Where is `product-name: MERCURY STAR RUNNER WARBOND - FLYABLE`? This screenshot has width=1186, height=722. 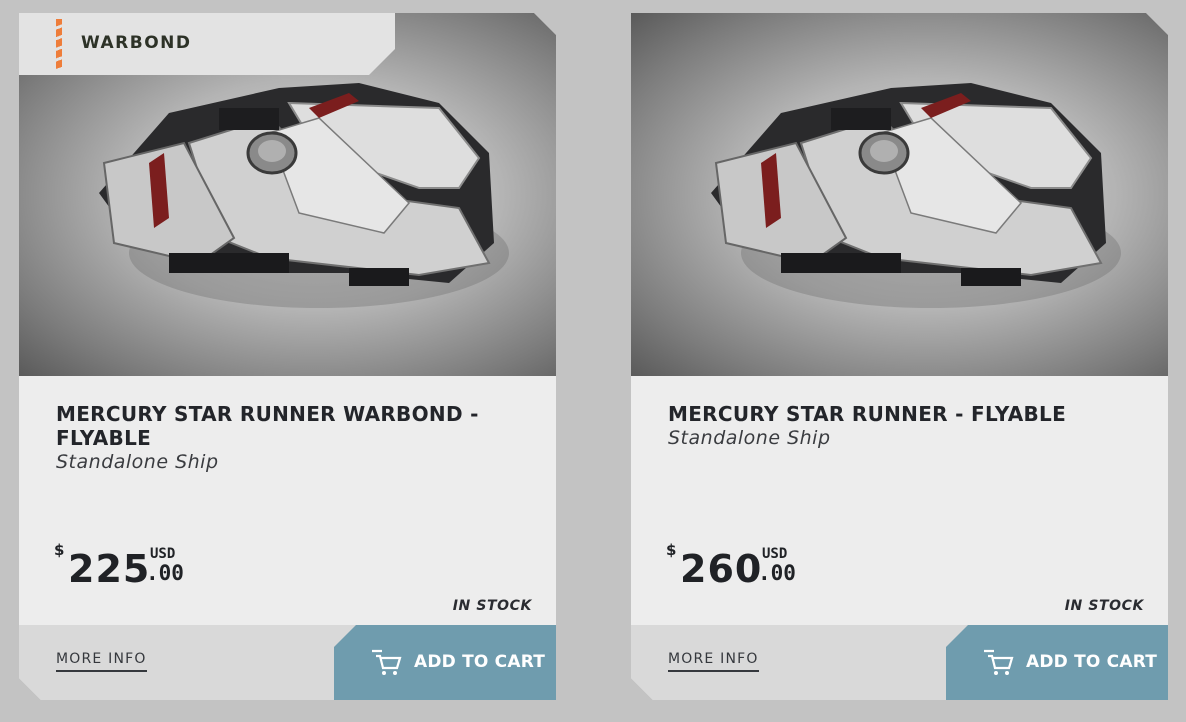 product-name: MERCURY STAR RUNNER WARBOND - FLYABLE is located at coordinates (267, 426).